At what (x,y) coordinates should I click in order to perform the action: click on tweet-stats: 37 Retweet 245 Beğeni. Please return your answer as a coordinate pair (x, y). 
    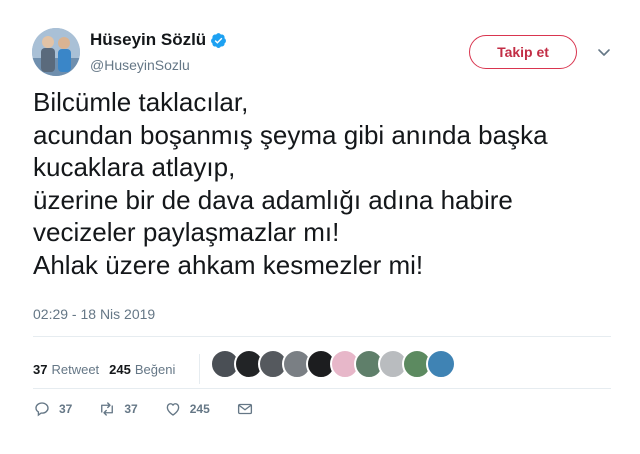
    Looking at the image, I should click on (122, 369).